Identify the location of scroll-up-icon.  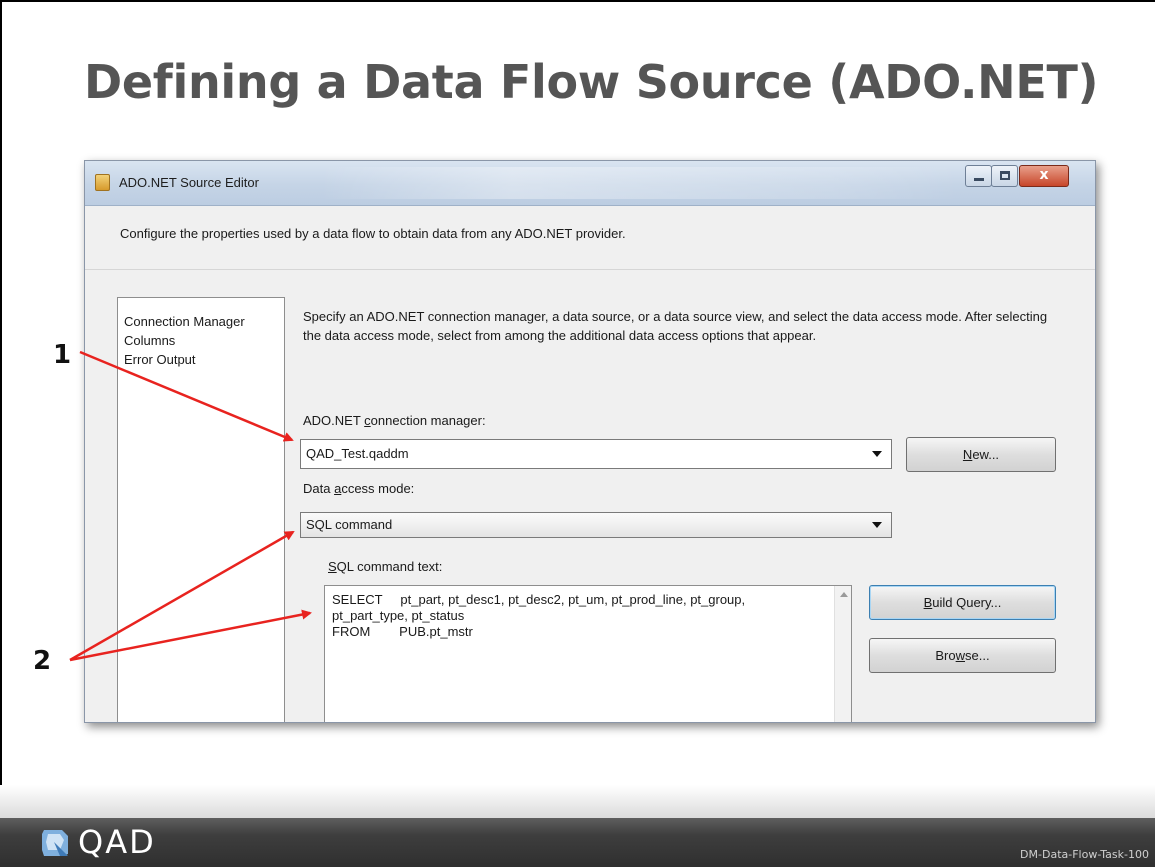
(844, 594).